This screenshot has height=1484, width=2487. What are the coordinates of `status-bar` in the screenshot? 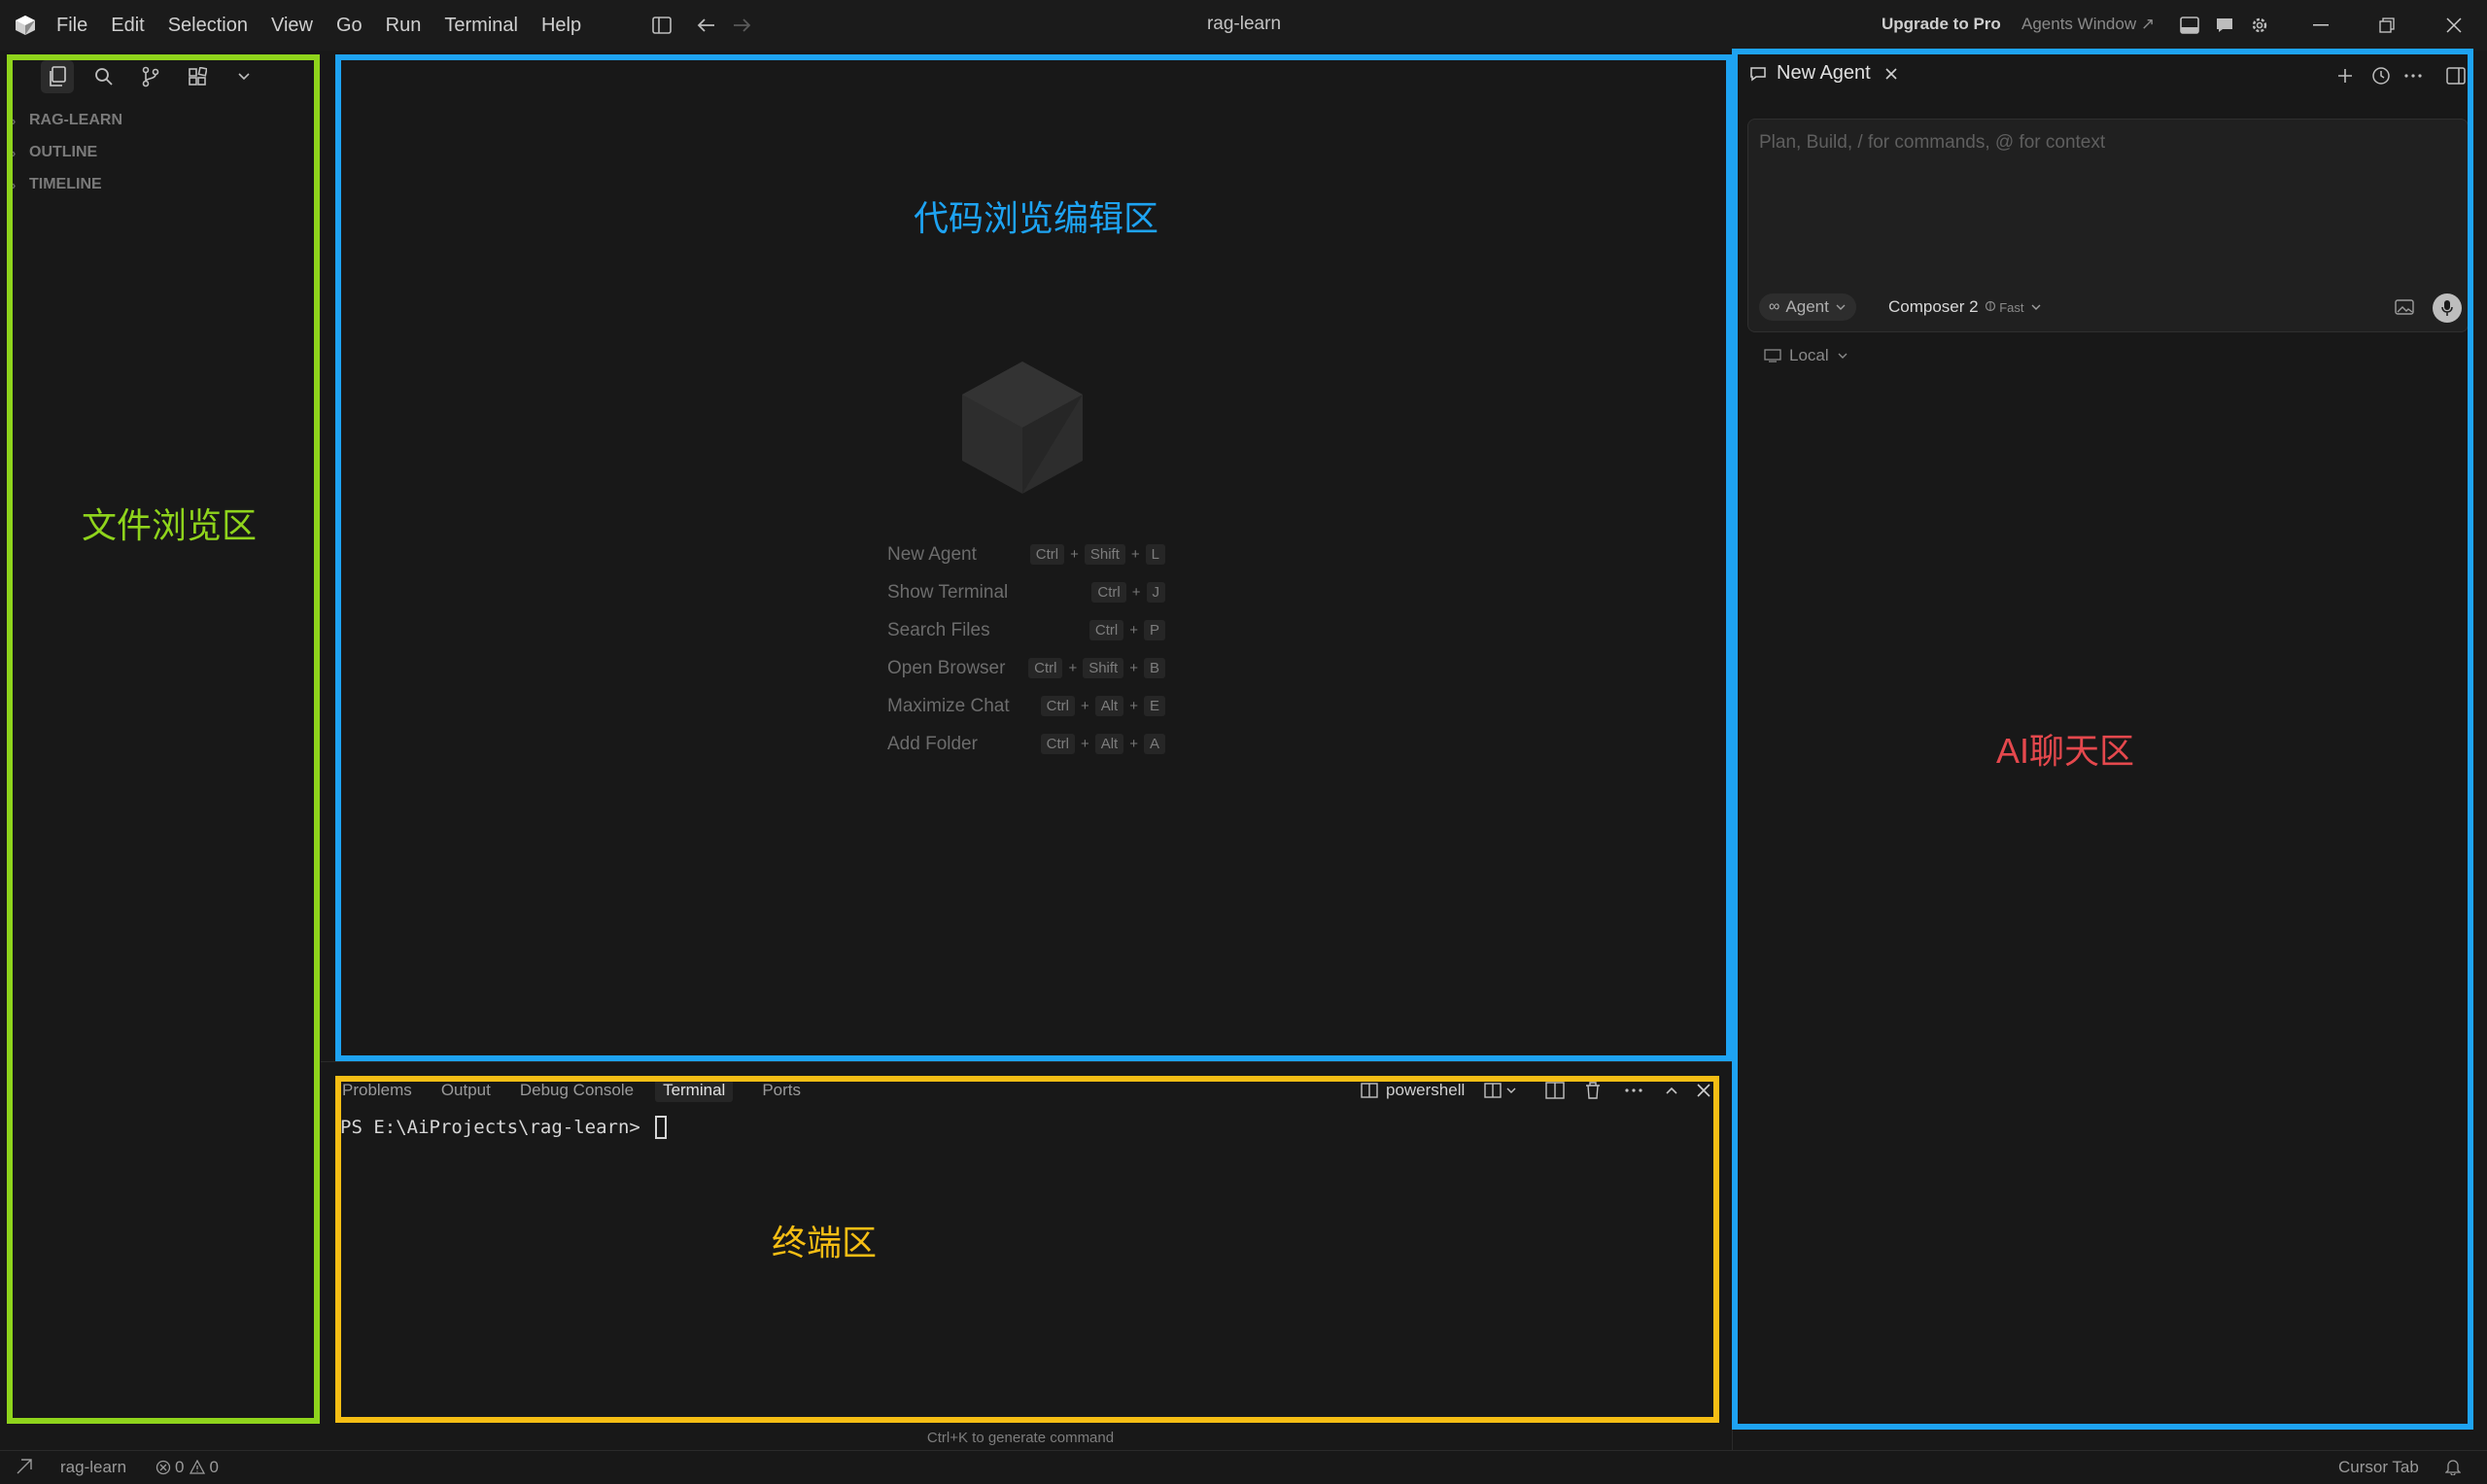 It's located at (1243, 1467).